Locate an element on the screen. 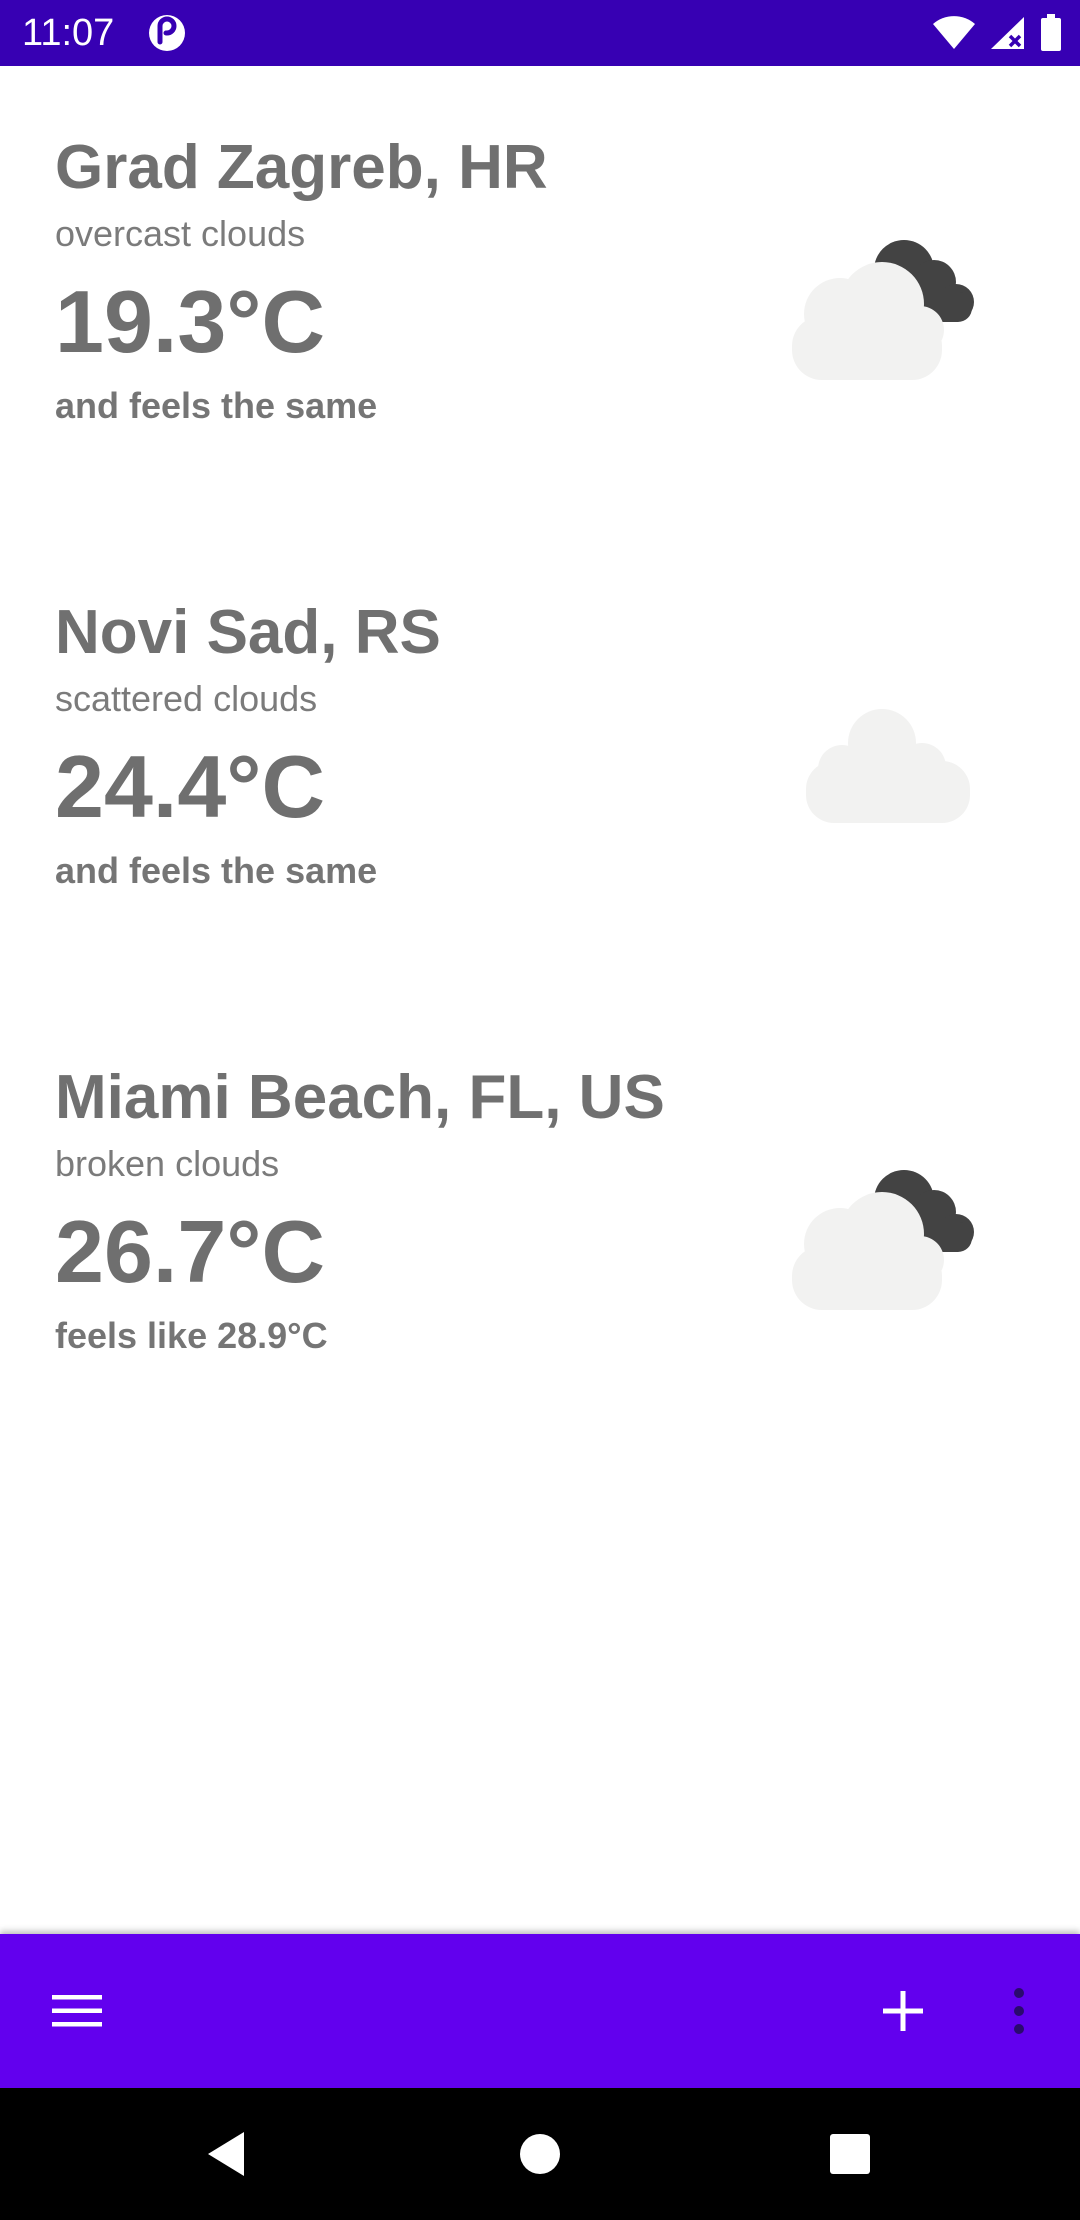 The width and height of the screenshot is (1080, 2220). status-time: 11:07 is located at coordinates (68, 33).